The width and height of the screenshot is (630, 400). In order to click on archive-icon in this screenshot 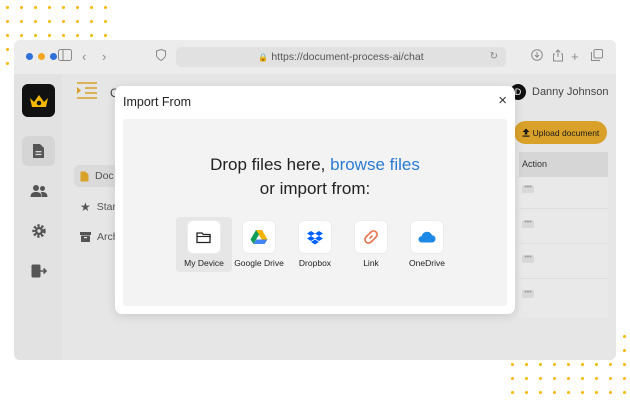, I will do `click(85, 237)`.